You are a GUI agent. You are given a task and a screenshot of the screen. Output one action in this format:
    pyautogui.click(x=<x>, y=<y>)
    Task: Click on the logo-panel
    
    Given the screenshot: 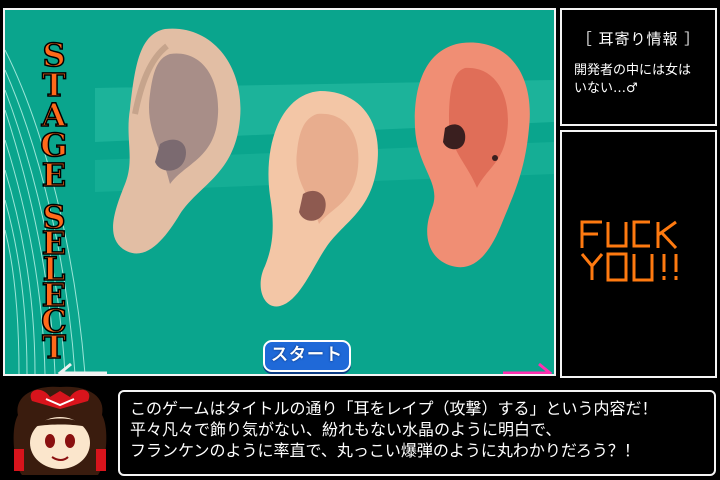 What is the action you would take?
    pyautogui.click(x=638, y=254)
    